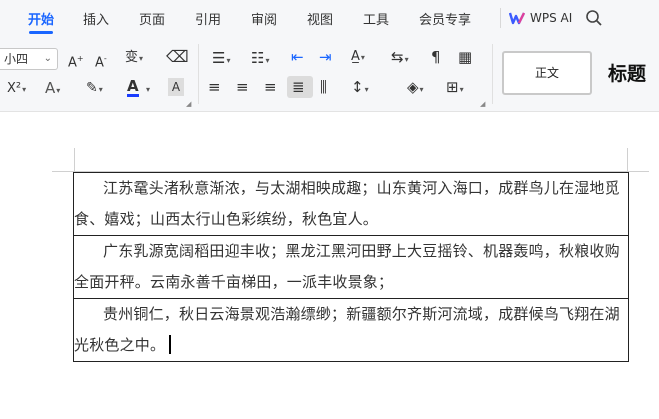  What do you see at coordinates (465, 57) in the screenshot?
I see `table-grid-icon: ▦` at bounding box center [465, 57].